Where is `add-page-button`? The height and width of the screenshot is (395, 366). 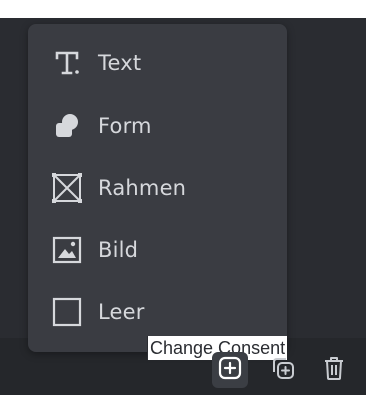 add-page-button is located at coordinates (230, 370).